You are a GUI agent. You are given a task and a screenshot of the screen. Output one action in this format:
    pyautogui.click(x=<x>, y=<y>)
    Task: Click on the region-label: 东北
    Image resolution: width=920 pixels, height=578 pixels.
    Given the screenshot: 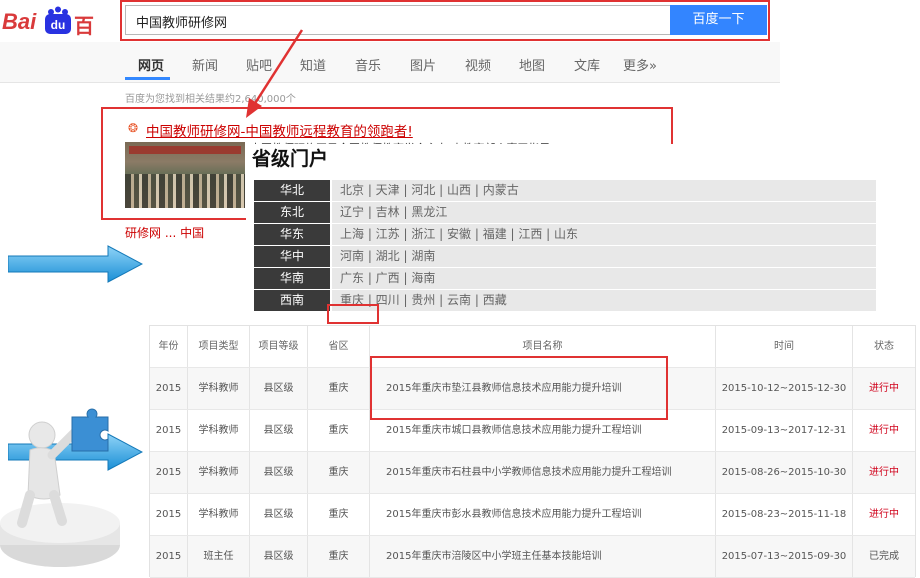 What is the action you would take?
    pyautogui.click(x=292, y=212)
    